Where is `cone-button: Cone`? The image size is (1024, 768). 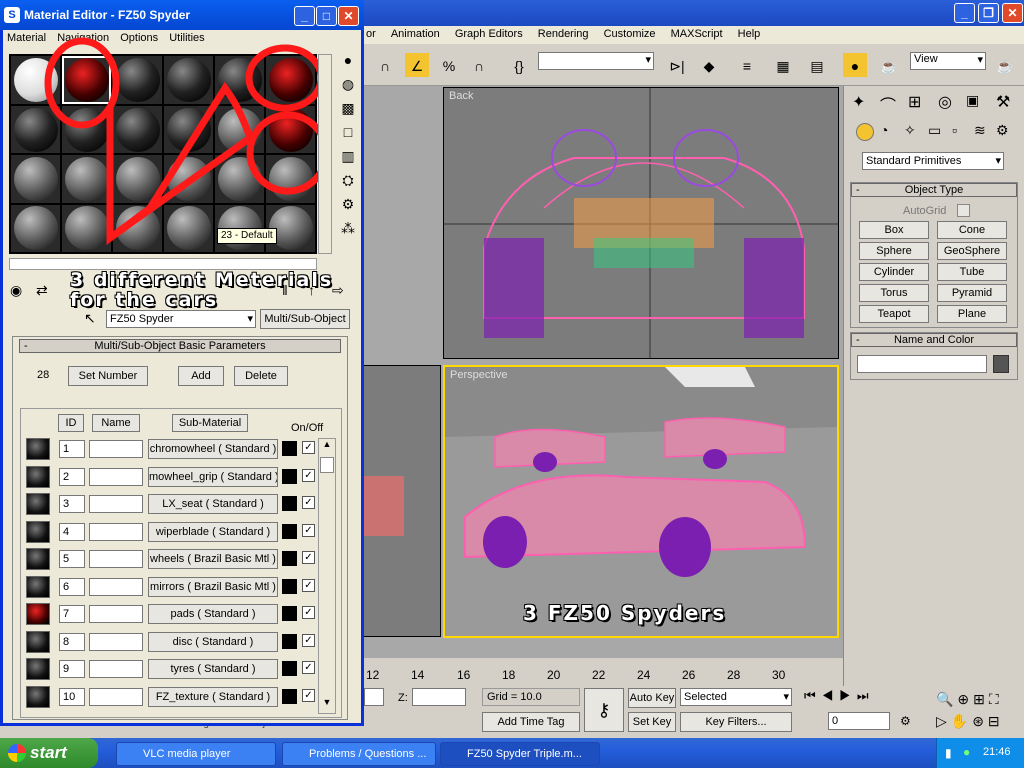 cone-button: Cone is located at coordinates (972, 230).